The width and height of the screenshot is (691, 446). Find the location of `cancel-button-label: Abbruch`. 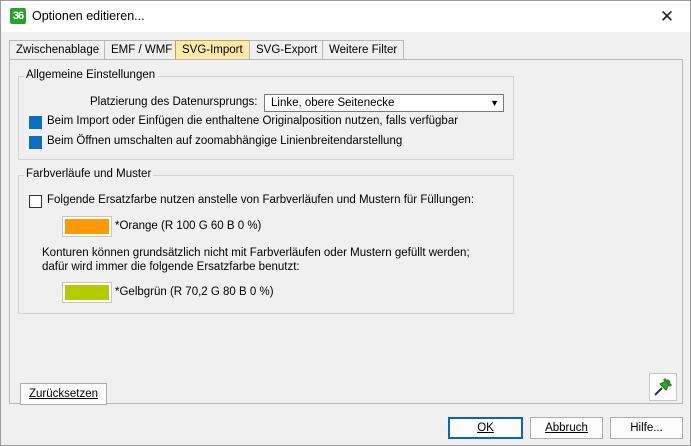

cancel-button-label: Abbruch is located at coordinates (566, 428).